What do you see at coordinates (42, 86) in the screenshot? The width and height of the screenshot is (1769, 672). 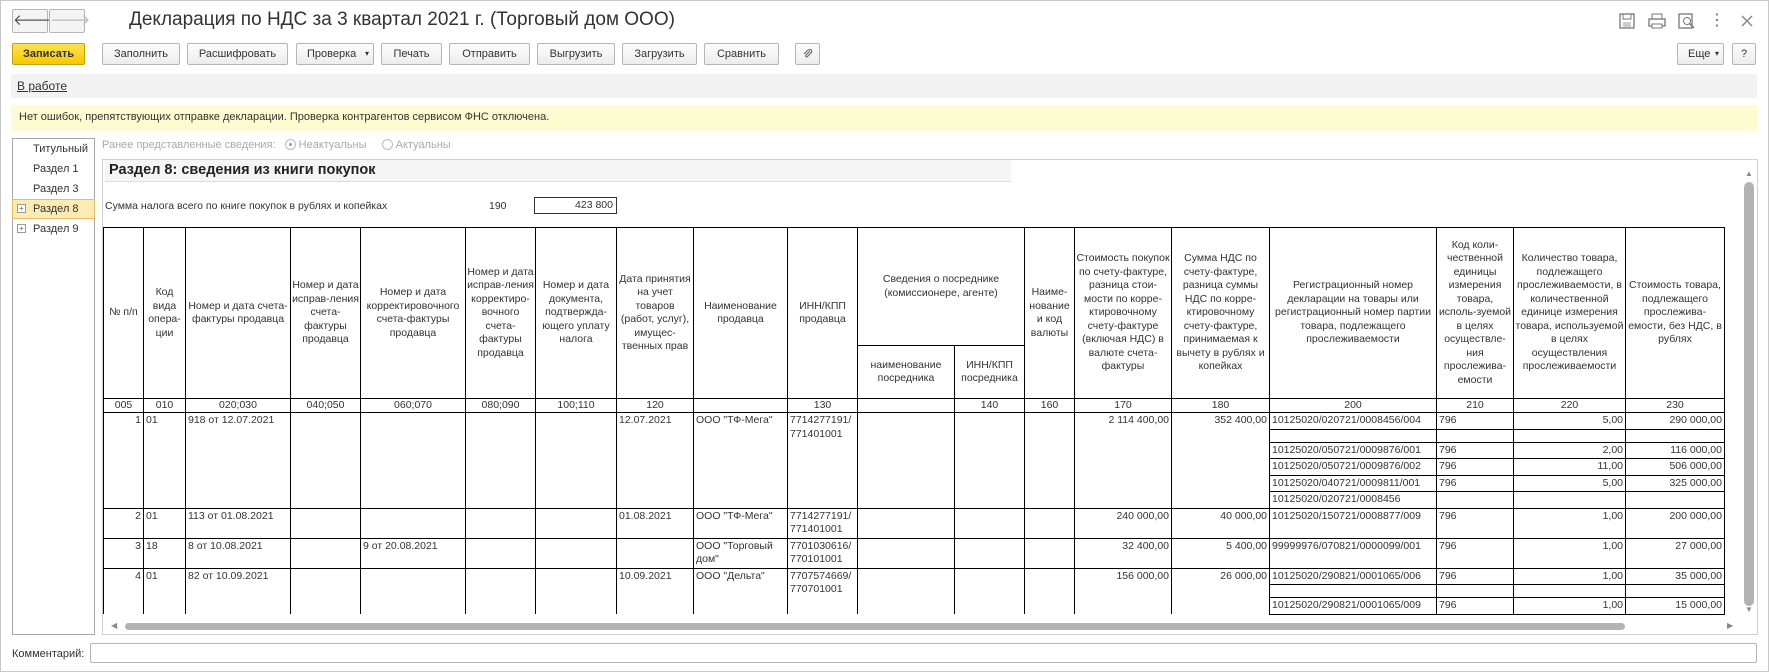 I see `status-link: В работе` at bounding box center [42, 86].